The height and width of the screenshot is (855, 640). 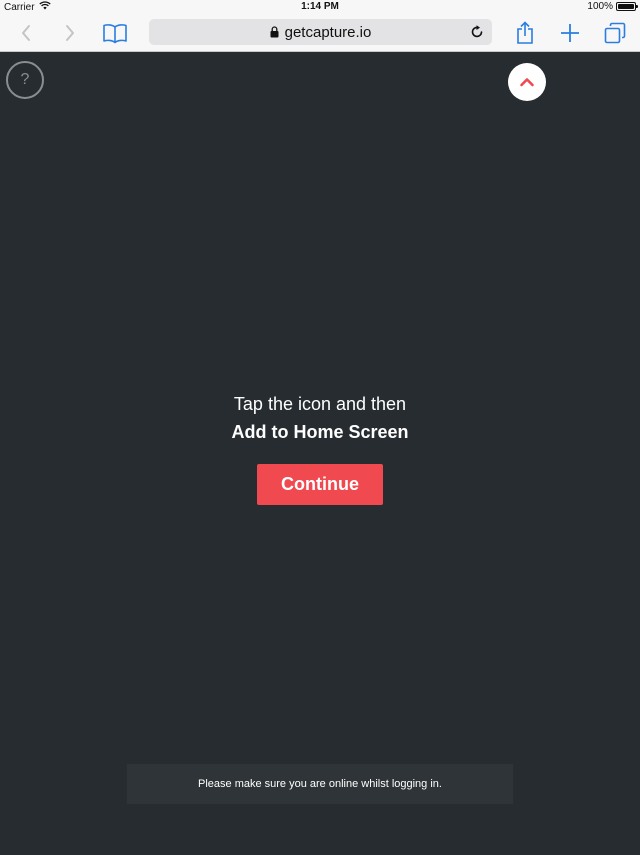 I want to click on plus-icon, so click(x=570, y=33).